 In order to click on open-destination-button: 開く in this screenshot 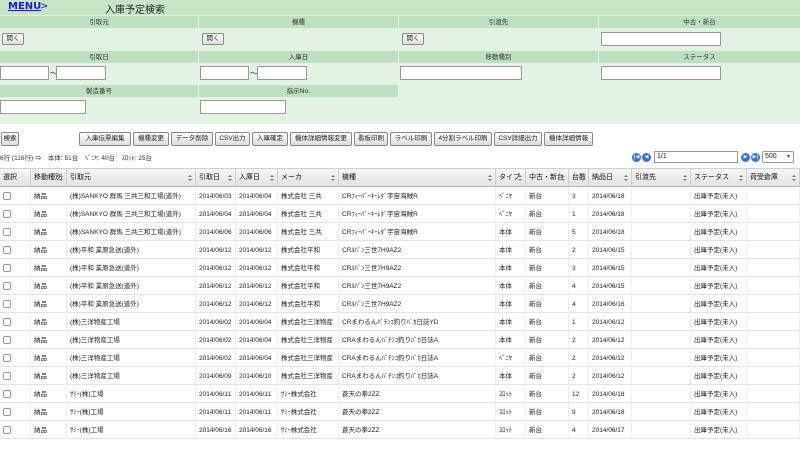, I will do `click(413, 39)`.